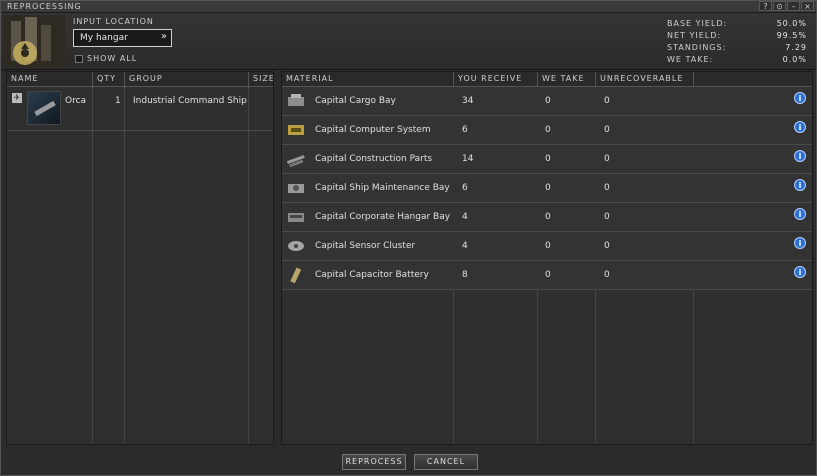 Image resolution: width=817 pixels, height=476 pixels. What do you see at coordinates (793, 6) in the screenshot?
I see `minimize-button: –` at bounding box center [793, 6].